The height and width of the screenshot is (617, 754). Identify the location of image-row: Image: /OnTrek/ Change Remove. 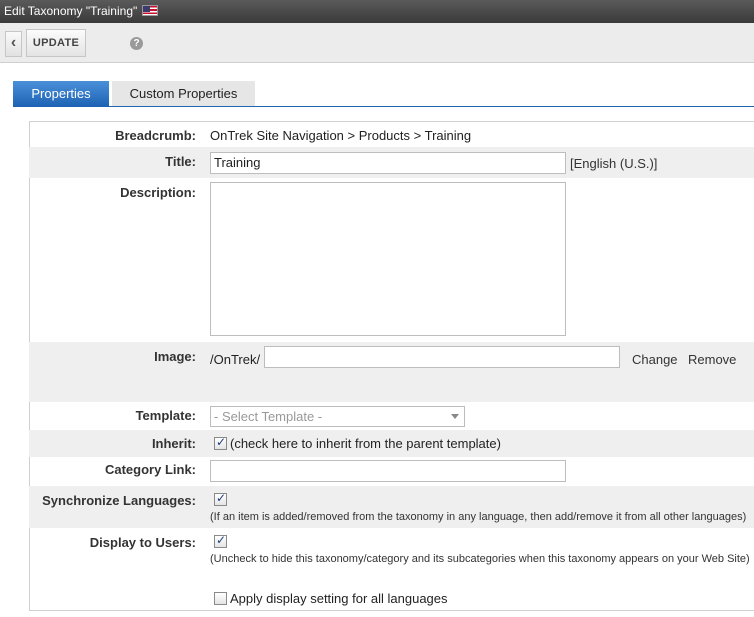
(391, 372).